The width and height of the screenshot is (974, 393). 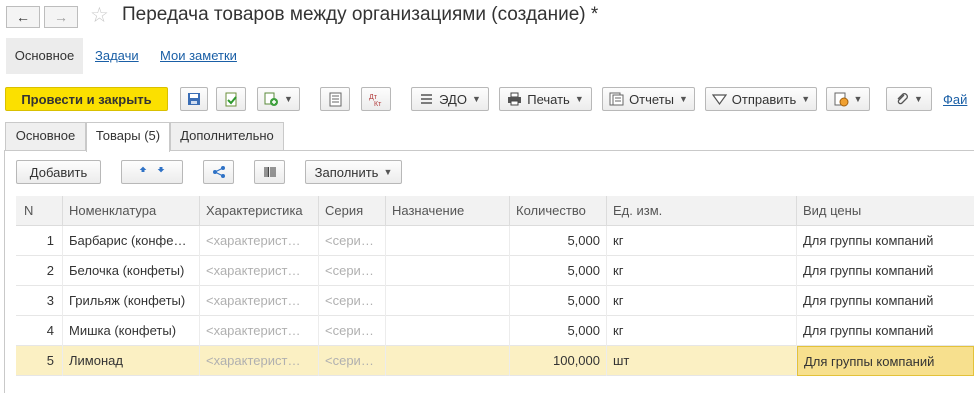 What do you see at coordinates (131, 361) in the screenshot?
I see `cell-nomenclature: Лимонад` at bounding box center [131, 361].